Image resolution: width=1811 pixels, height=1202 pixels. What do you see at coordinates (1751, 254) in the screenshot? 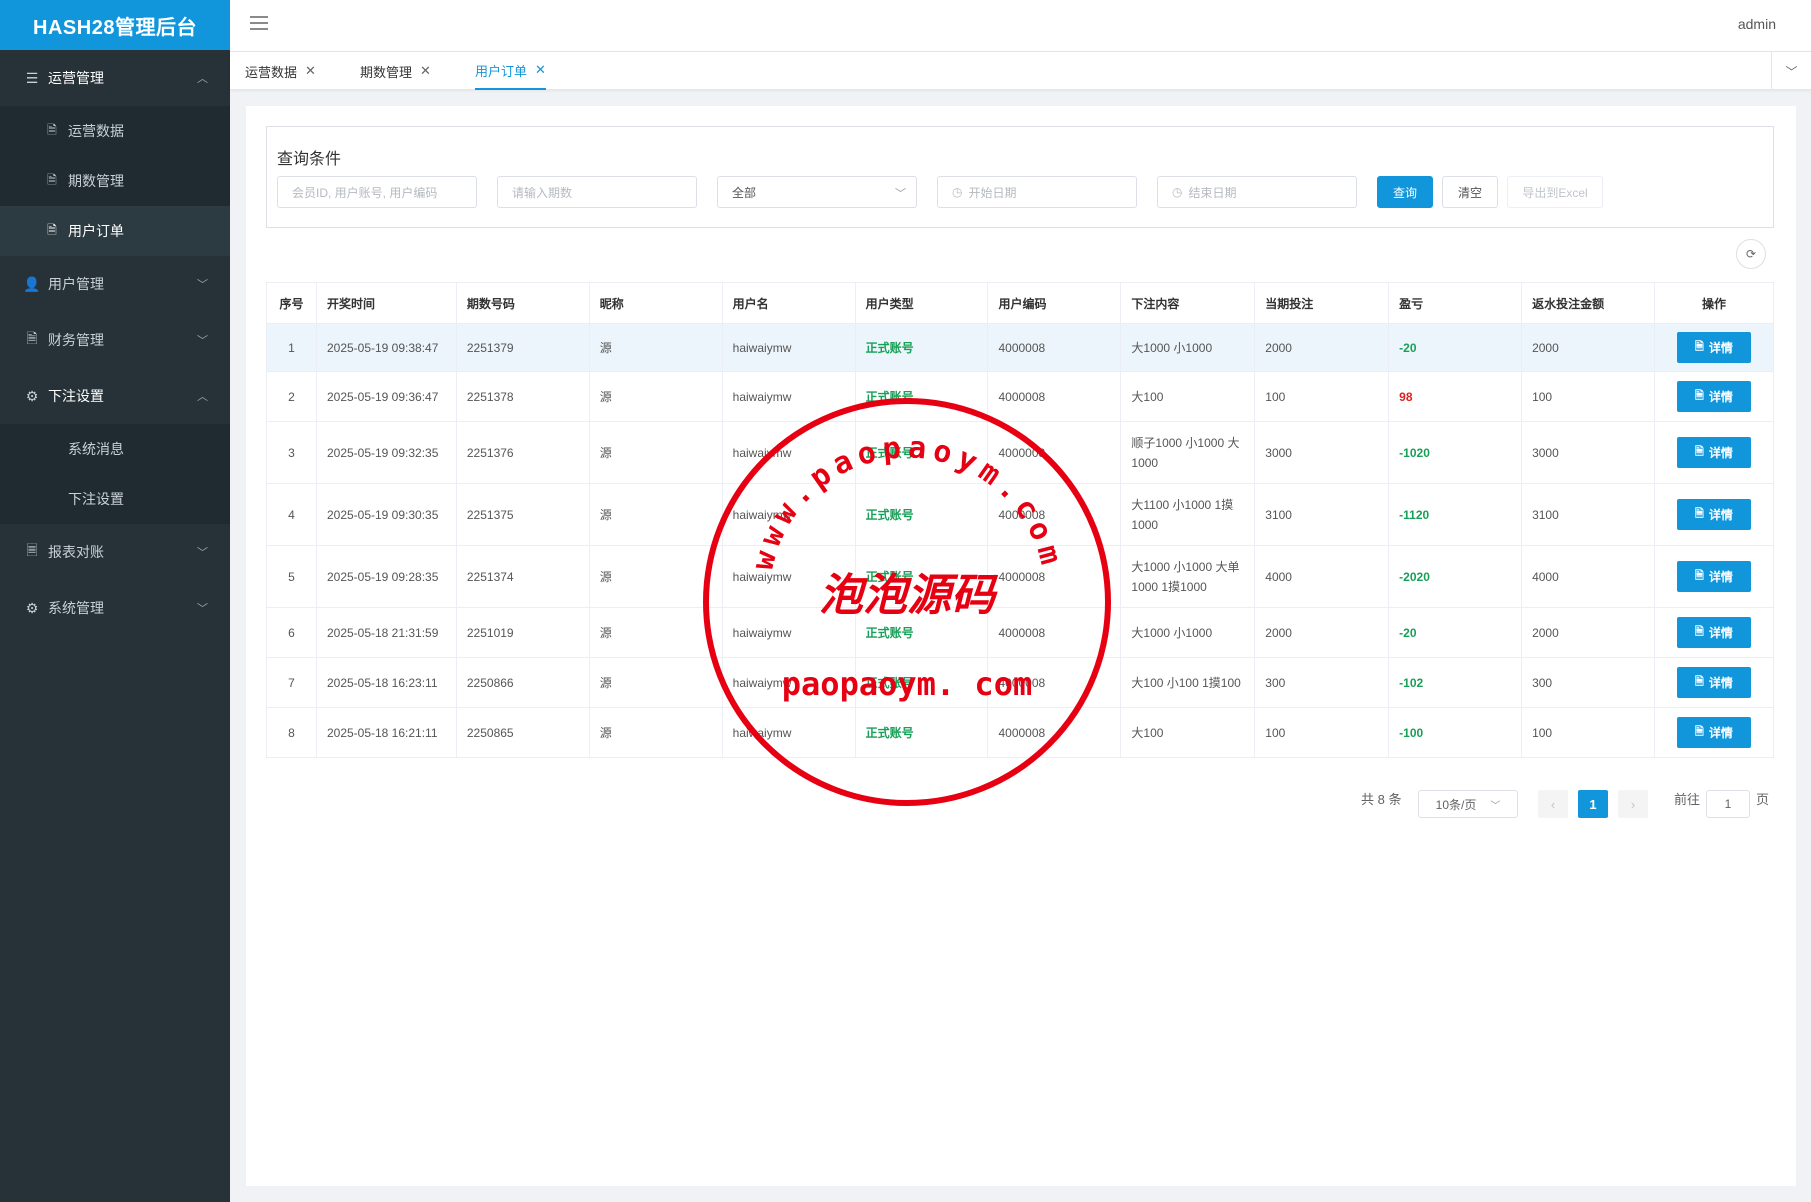
I see `refresh-icon: ⟳` at bounding box center [1751, 254].